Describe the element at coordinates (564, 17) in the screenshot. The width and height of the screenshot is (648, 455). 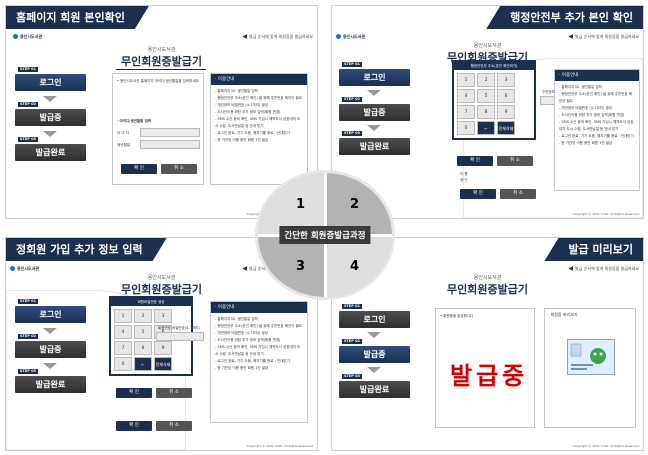
I see `caption-step2: 행정안전부 추가 본인 확인` at that location.